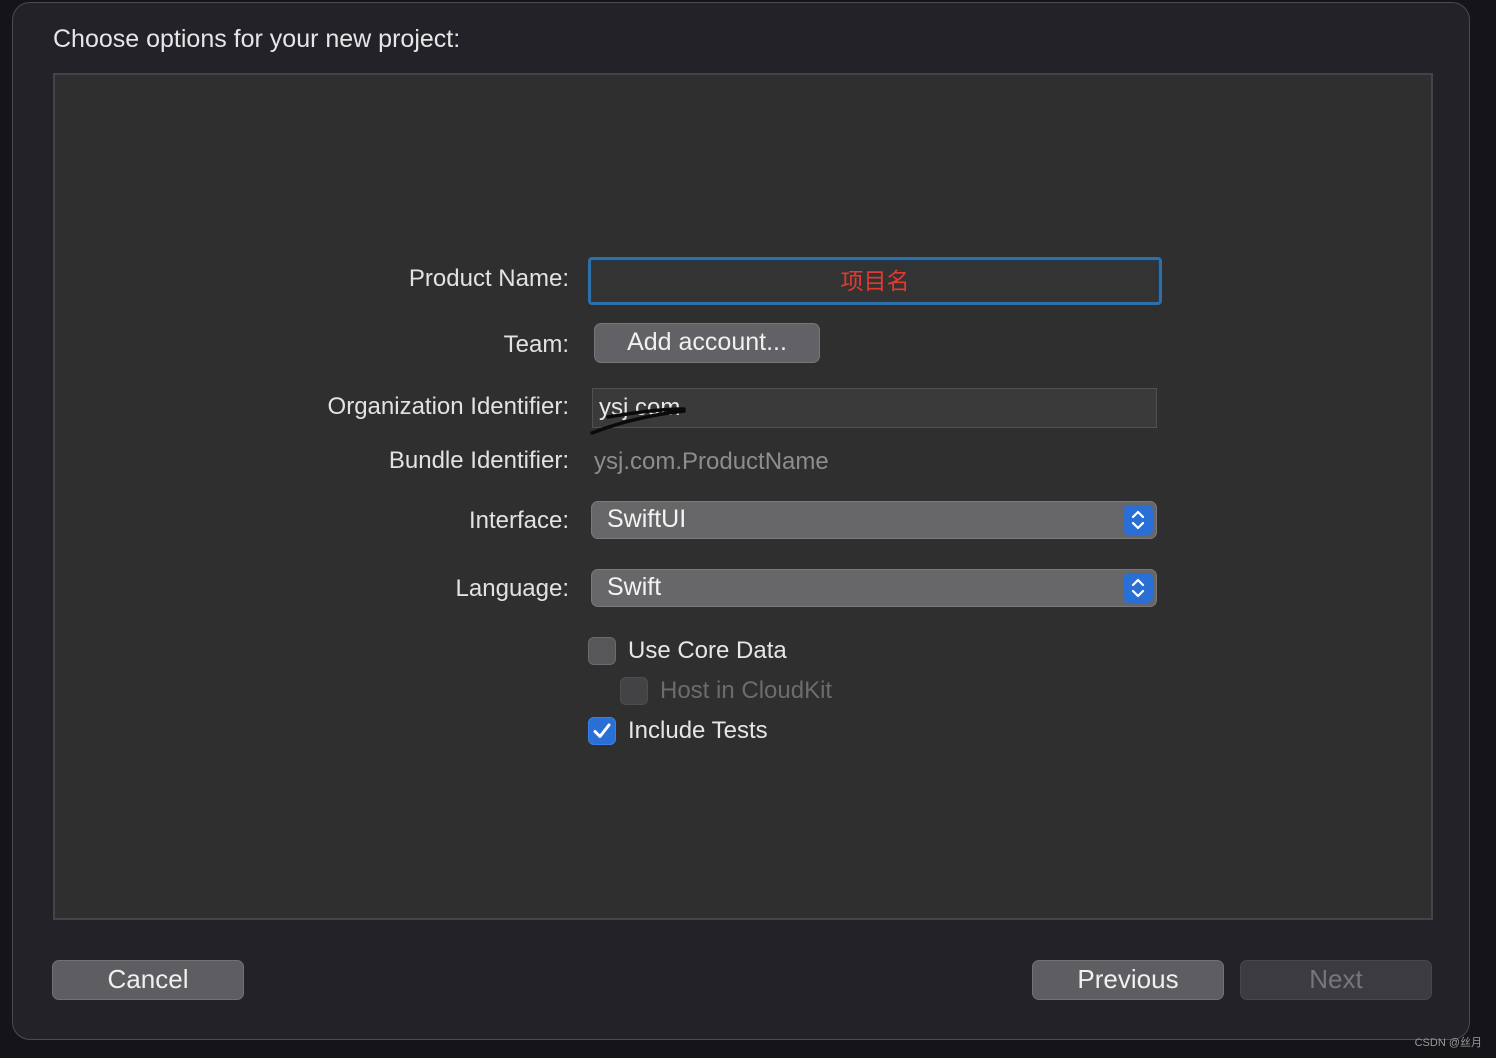  Describe the element at coordinates (148, 980) in the screenshot. I see `cancel-button: Cancel` at that location.